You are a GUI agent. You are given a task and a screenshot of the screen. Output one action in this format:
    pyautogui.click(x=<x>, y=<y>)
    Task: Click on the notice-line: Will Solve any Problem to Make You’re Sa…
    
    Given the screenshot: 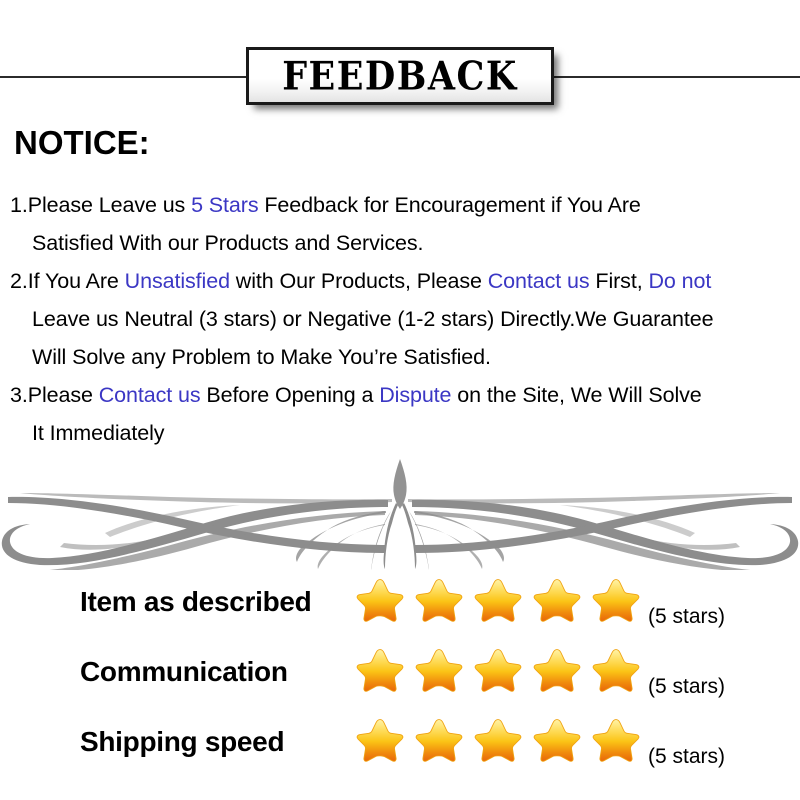 What is the action you would take?
    pyautogui.click(x=405, y=357)
    